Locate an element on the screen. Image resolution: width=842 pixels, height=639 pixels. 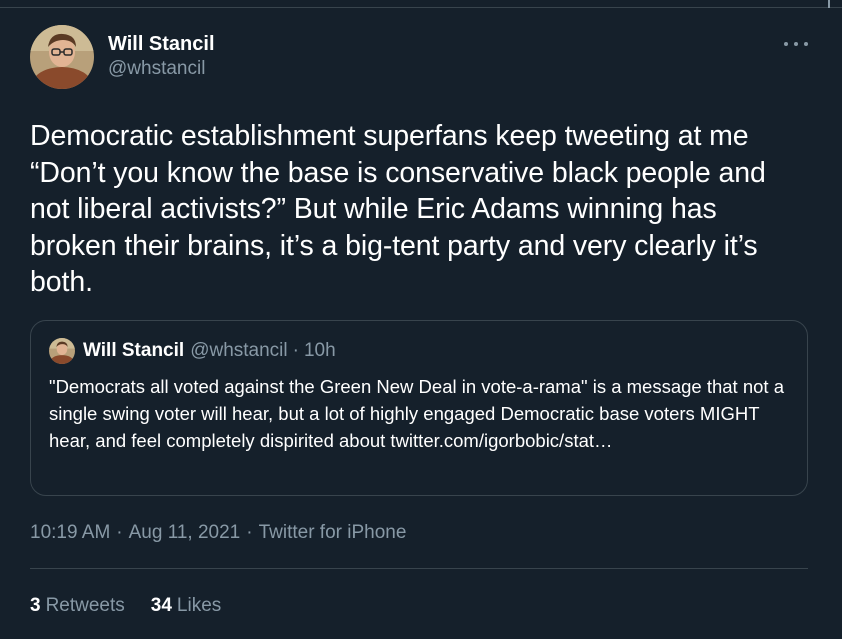
retweets-label: Retweets is located at coordinates (85, 605).